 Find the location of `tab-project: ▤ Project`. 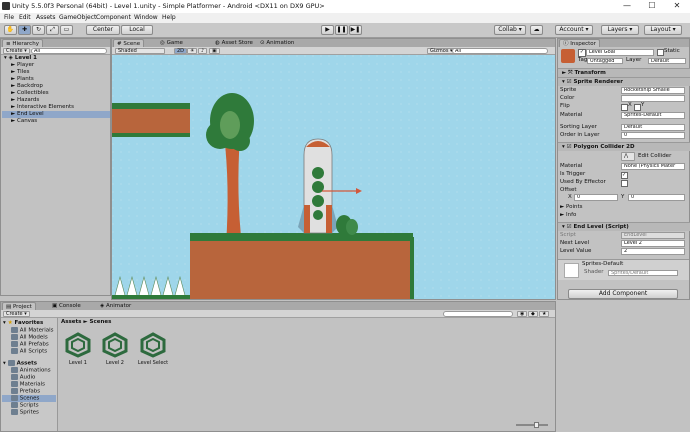

tab-project: ▤ Project is located at coordinates (19, 306).